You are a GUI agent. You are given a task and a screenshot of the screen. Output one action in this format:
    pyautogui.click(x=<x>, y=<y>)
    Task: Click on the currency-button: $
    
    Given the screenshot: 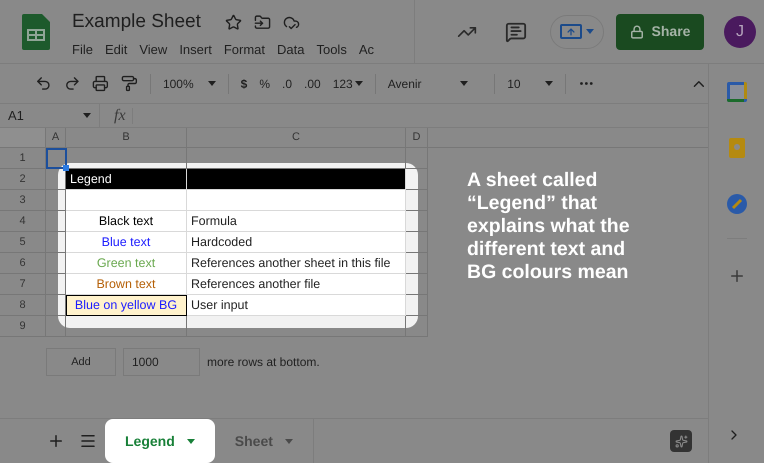 What is the action you would take?
    pyautogui.click(x=244, y=83)
    